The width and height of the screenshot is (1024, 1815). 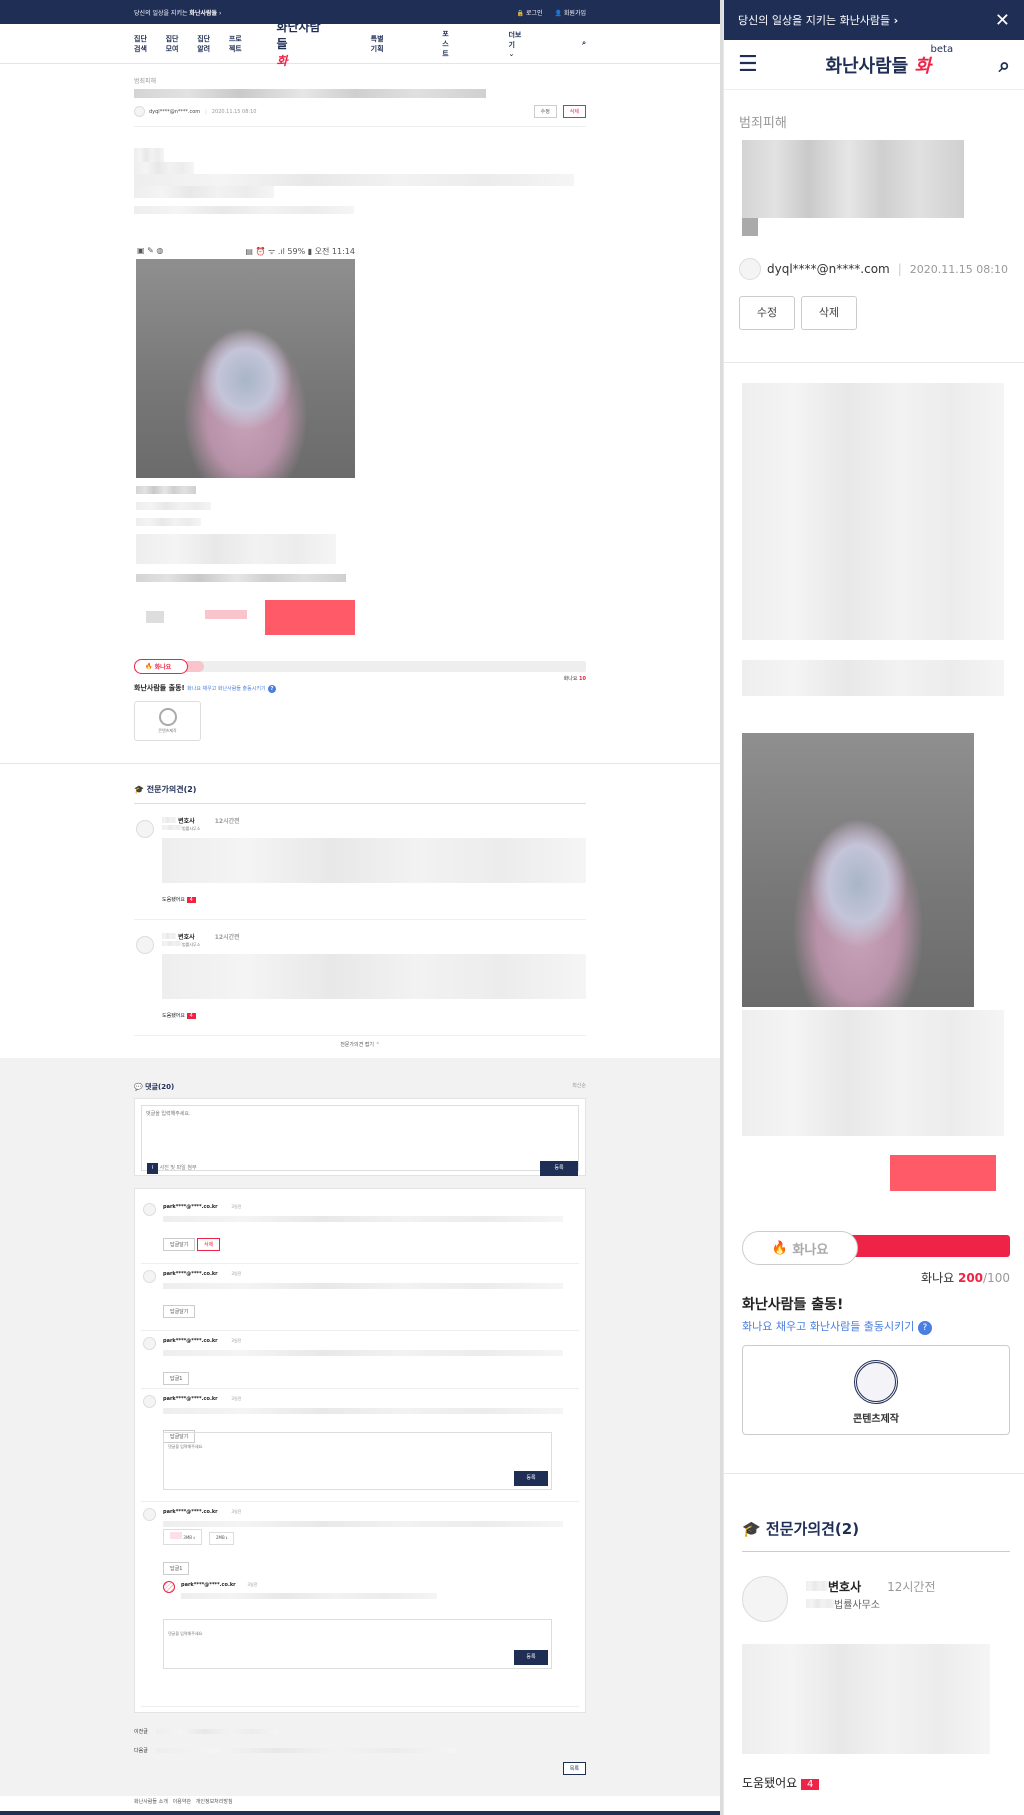 What do you see at coordinates (377, 1045) in the screenshot?
I see `chevron-up-icon: ⌃` at bounding box center [377, 1045].